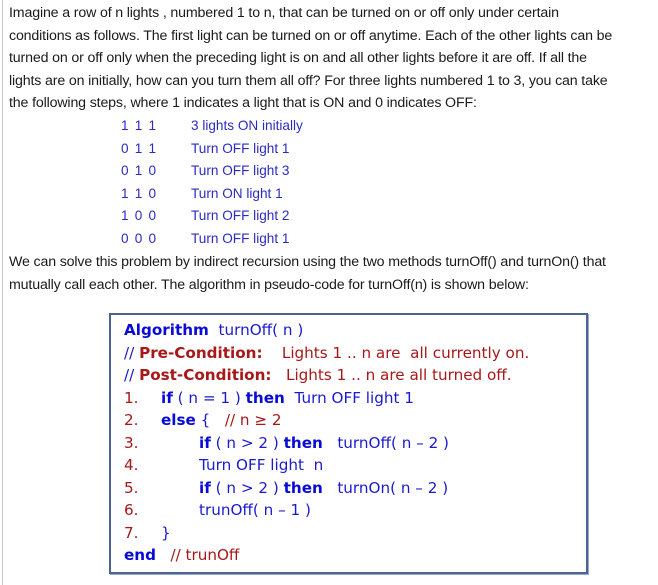  I want to click on post-condition-label: Post-Condition:, so click(205, 375).